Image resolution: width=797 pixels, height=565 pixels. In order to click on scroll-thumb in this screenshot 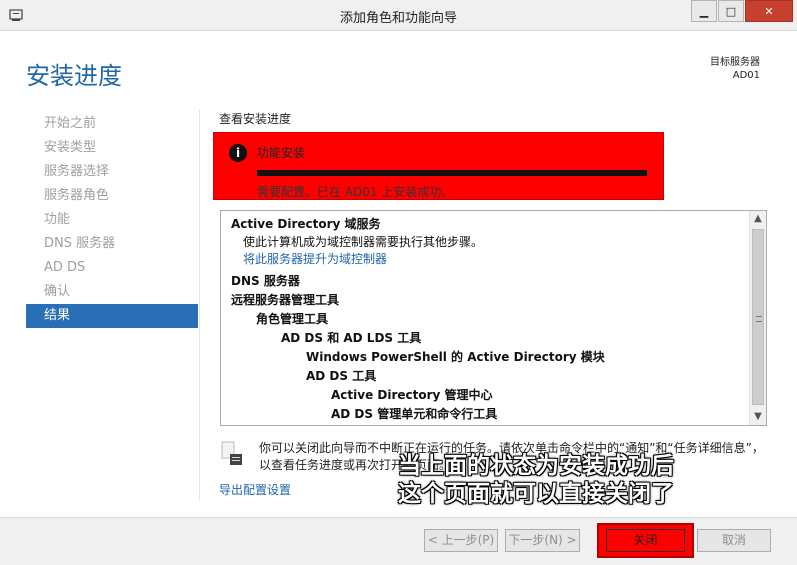, I will do `click(758, 317)`.